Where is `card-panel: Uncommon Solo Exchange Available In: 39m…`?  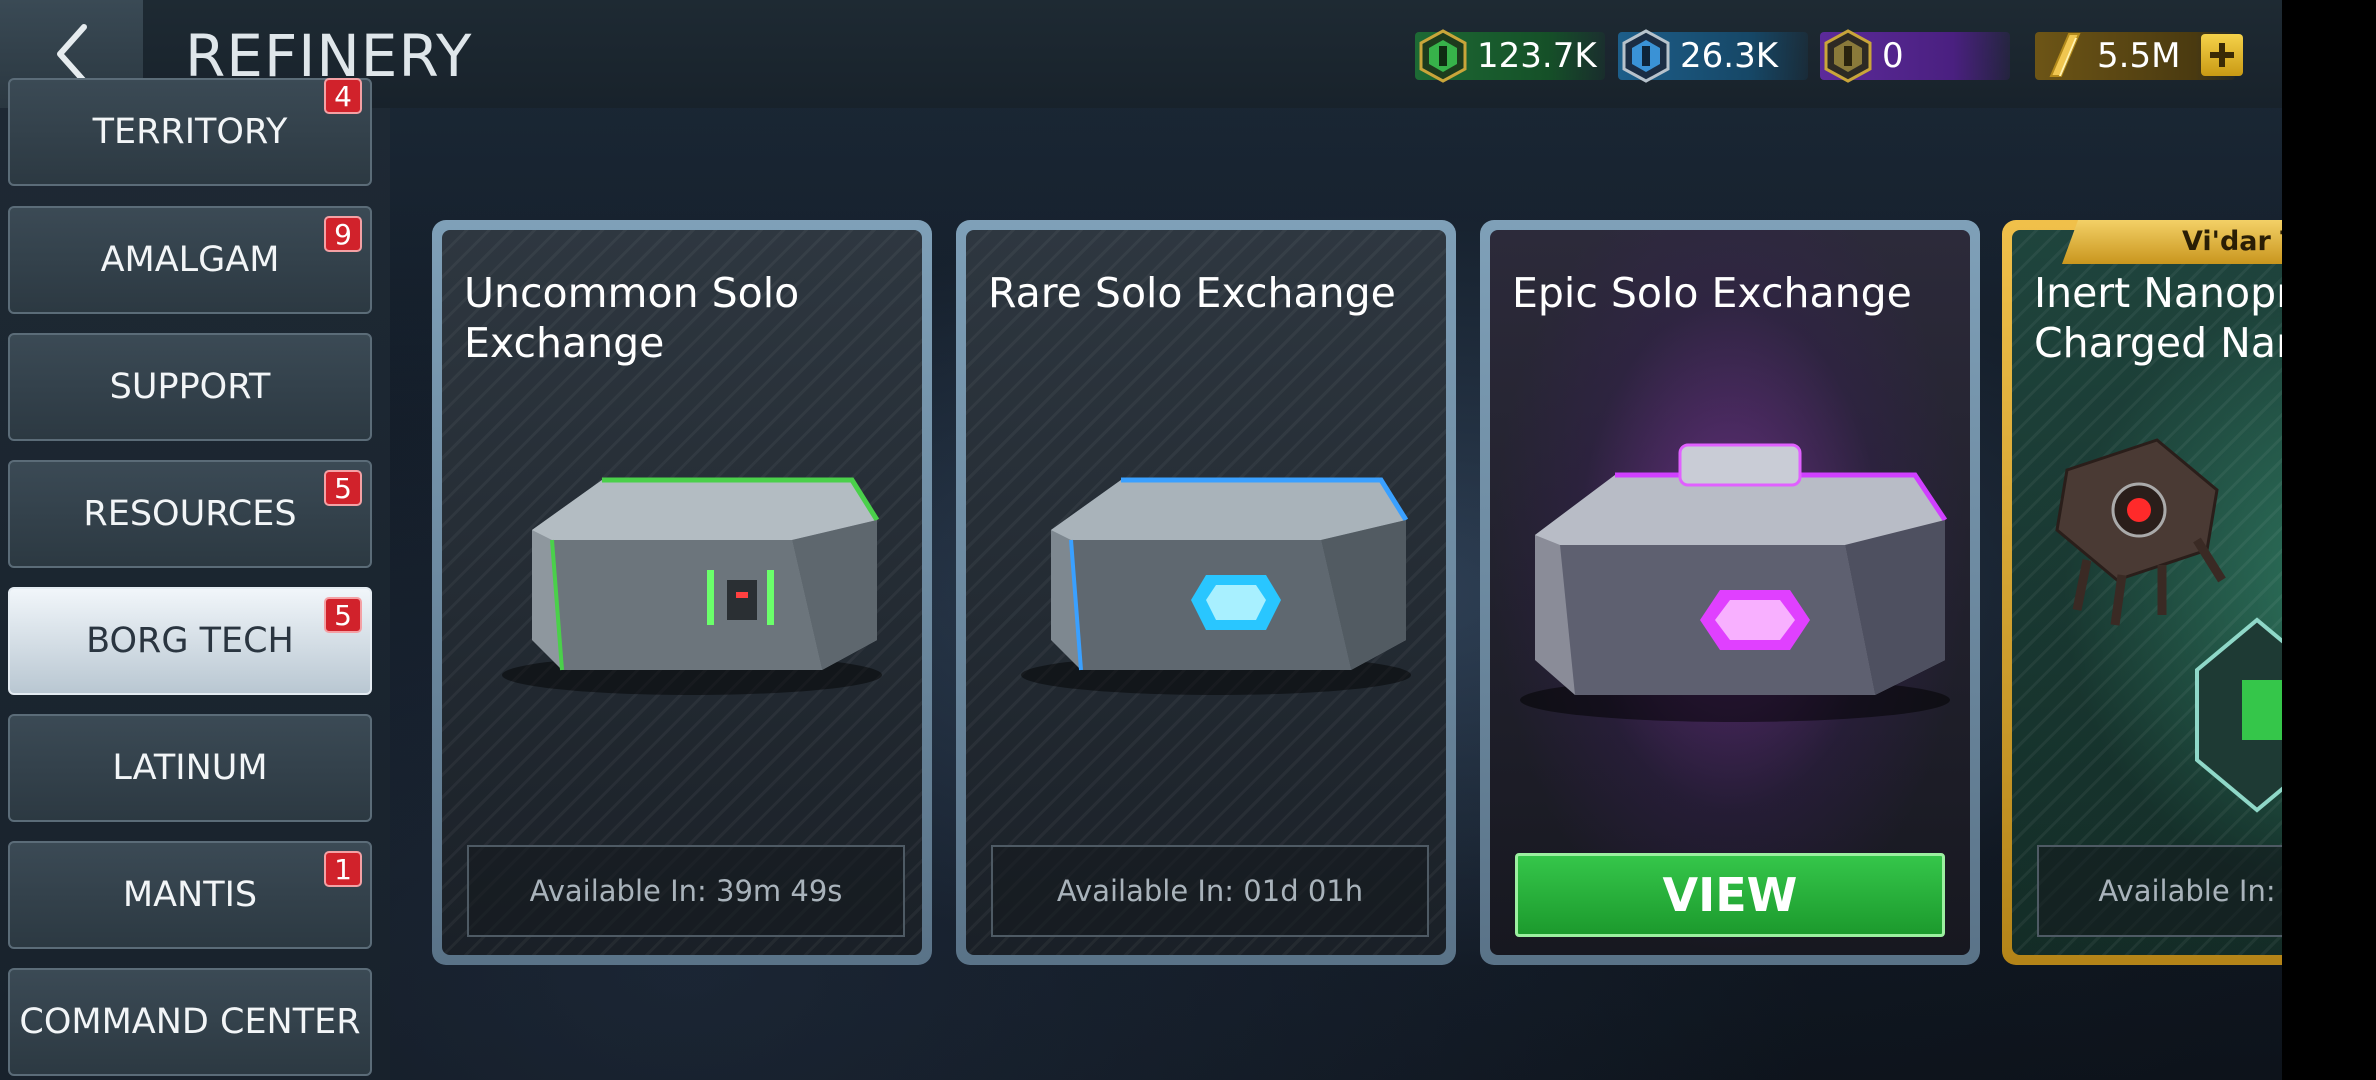 card-panel: Uncommon Solo Exchange Available In: 39m… is located at coordinates (682, 592).